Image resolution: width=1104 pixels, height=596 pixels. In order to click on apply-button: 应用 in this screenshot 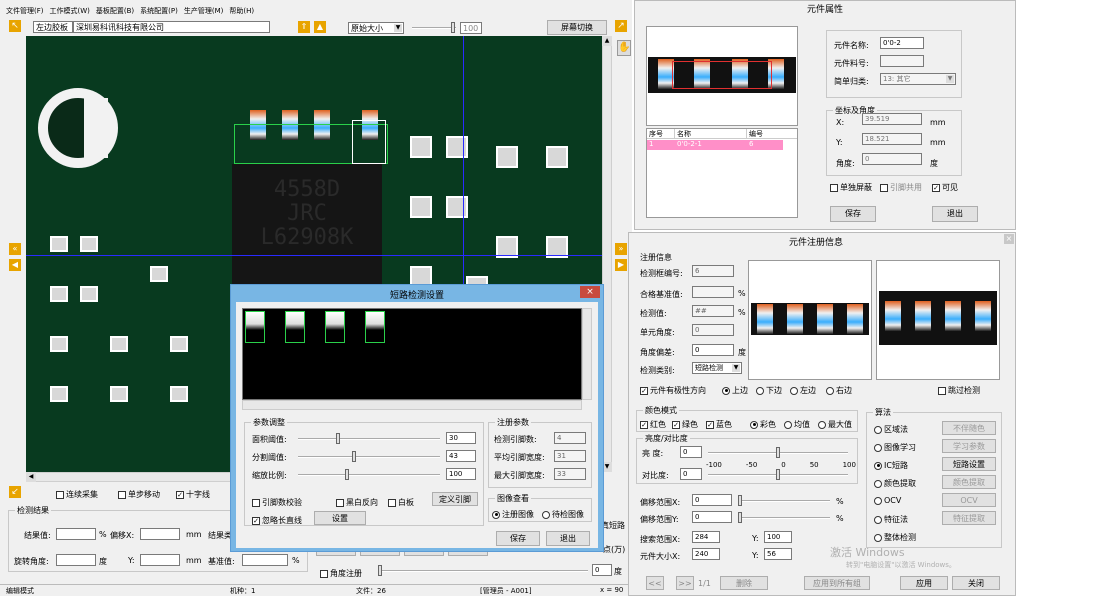, I will do `click(924, 583)`.